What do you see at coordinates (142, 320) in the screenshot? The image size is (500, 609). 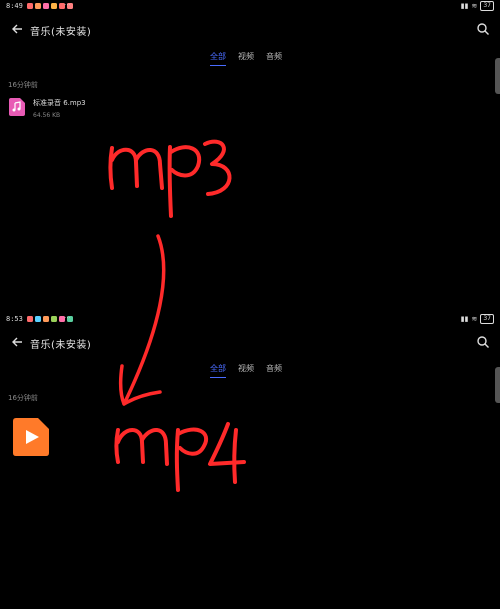 I see `down-arrow-annotation` at bounding box center [142, 320].